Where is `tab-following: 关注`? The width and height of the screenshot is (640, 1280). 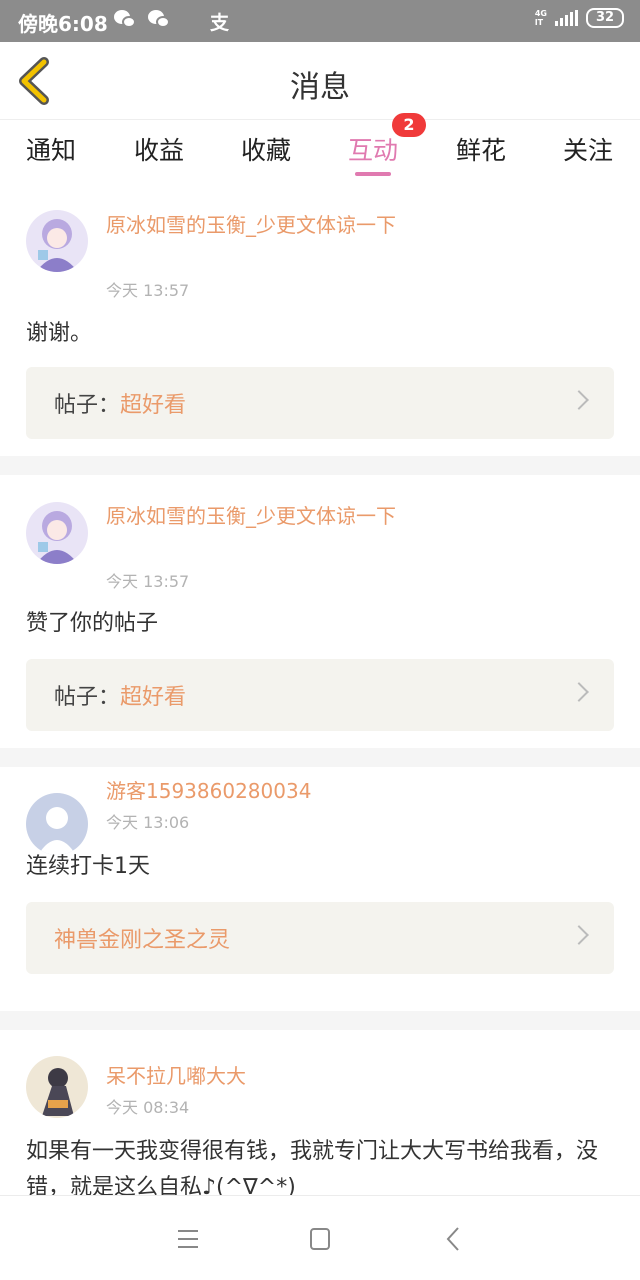
tab-following: 关注 is located at coordinates (588, 149).